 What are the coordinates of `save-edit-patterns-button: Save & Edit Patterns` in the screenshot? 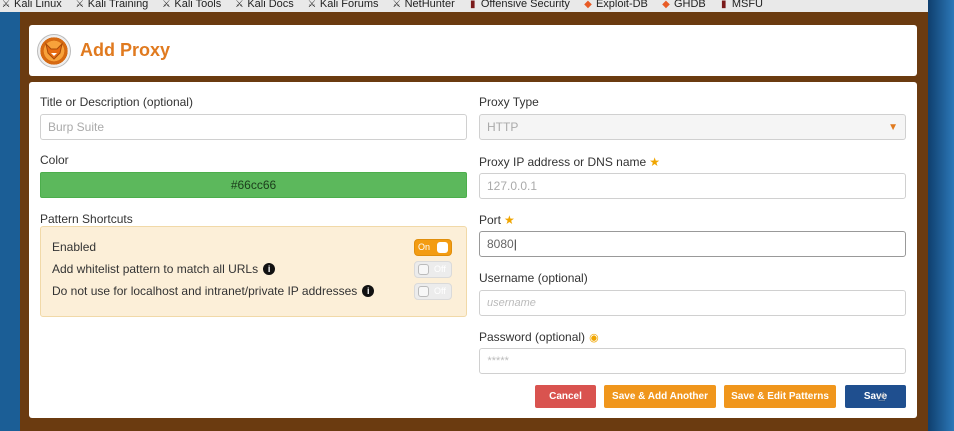 It's located at (780, 396).